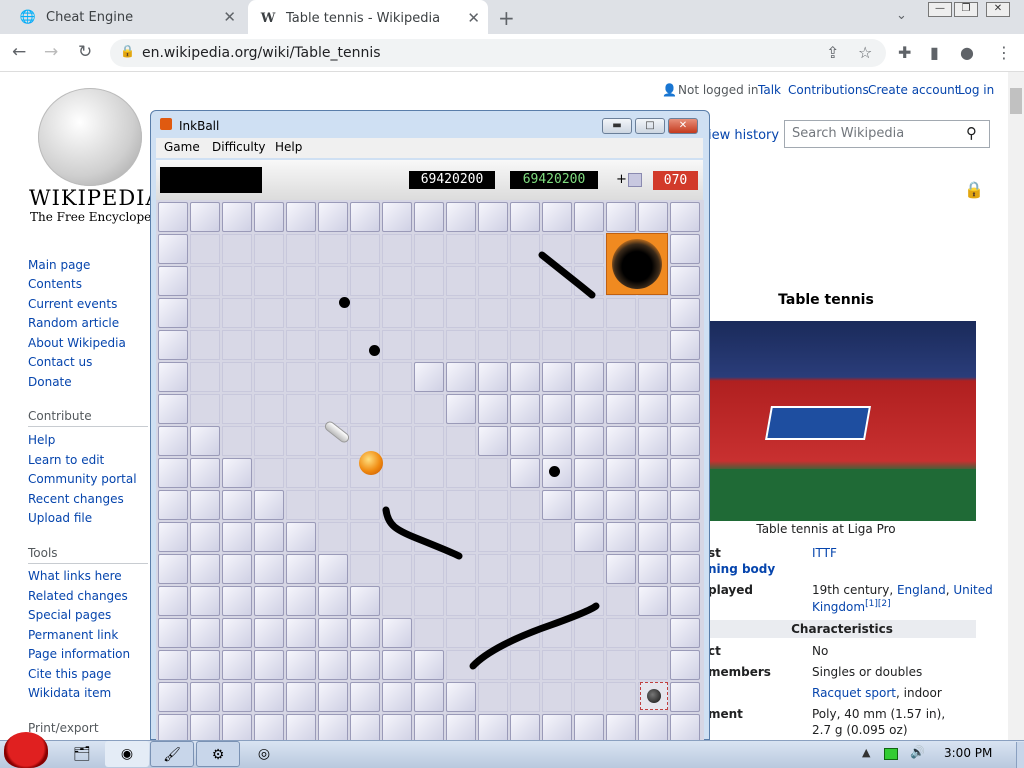 This screenshot has height=768, width=1024. Describe the element at coordinates (166, 124) in the screenshot. I see `inkball-app-icon` at that location.